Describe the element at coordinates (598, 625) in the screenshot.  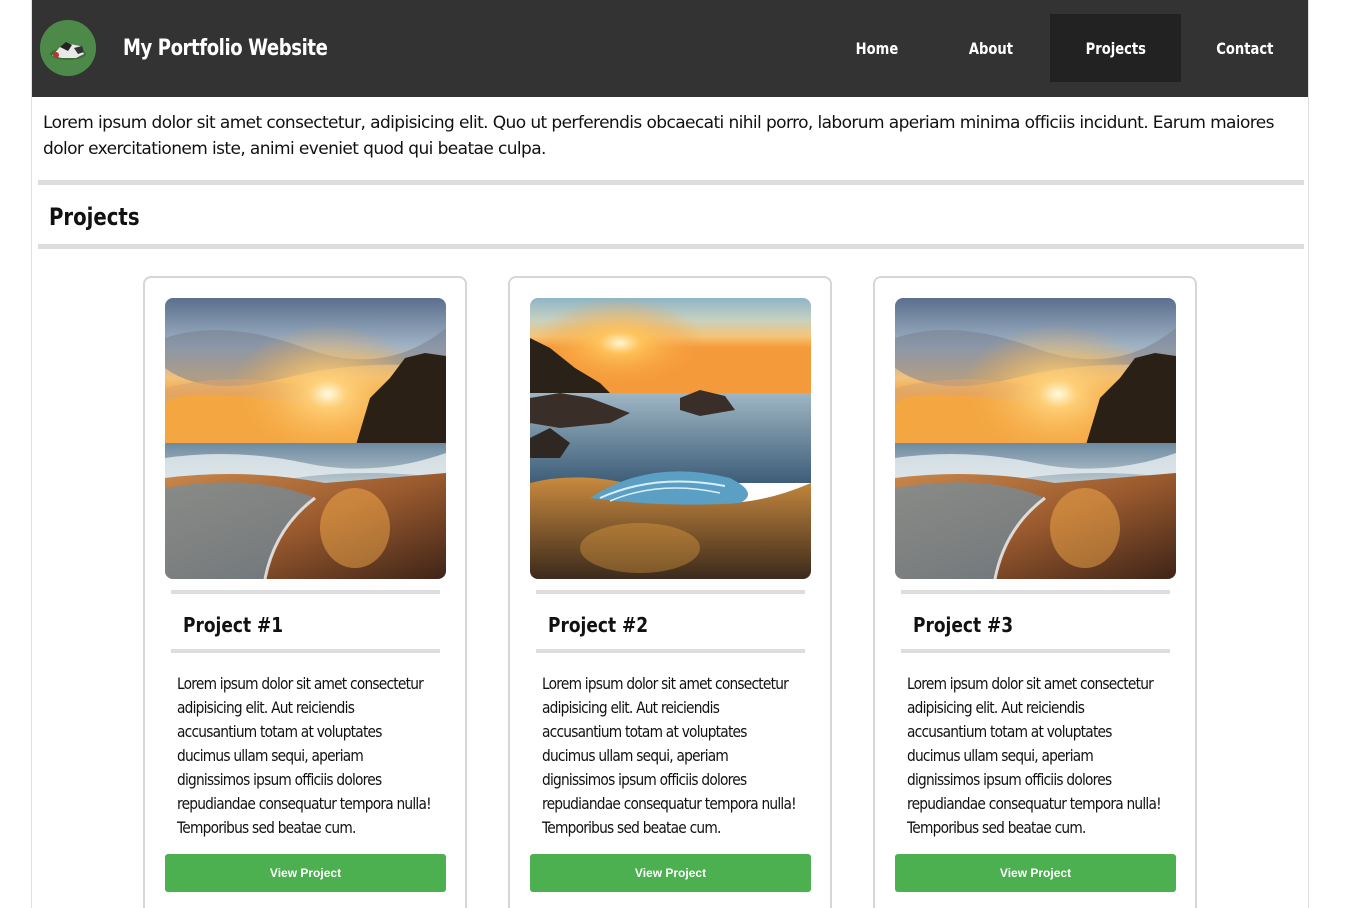
I see `project-title: Project #2` at that location.